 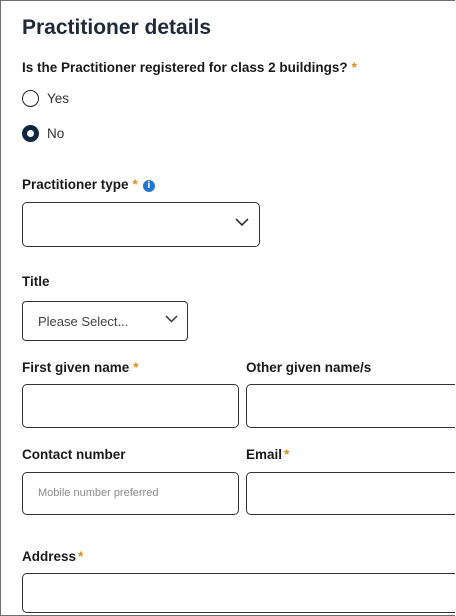 I want to click on address-text: Address, so click(x=49, y=556).